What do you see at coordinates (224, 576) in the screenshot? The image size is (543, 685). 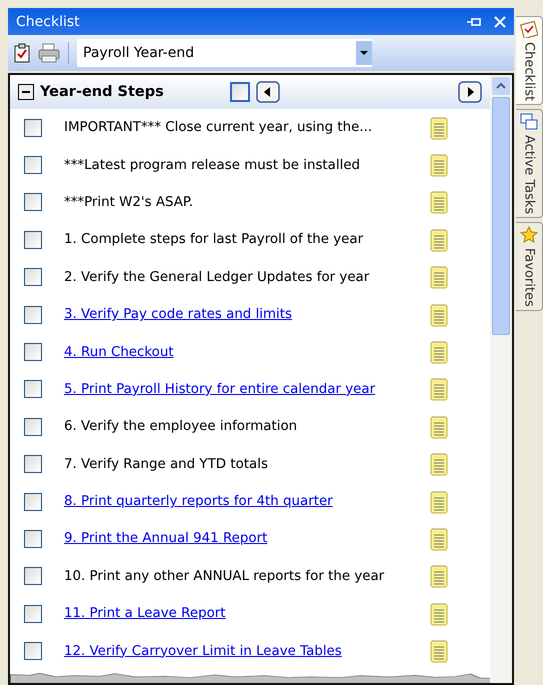 I see `step-label: 10. Print any other ANNUAL reports for the year` at bounding box center [224, 576].